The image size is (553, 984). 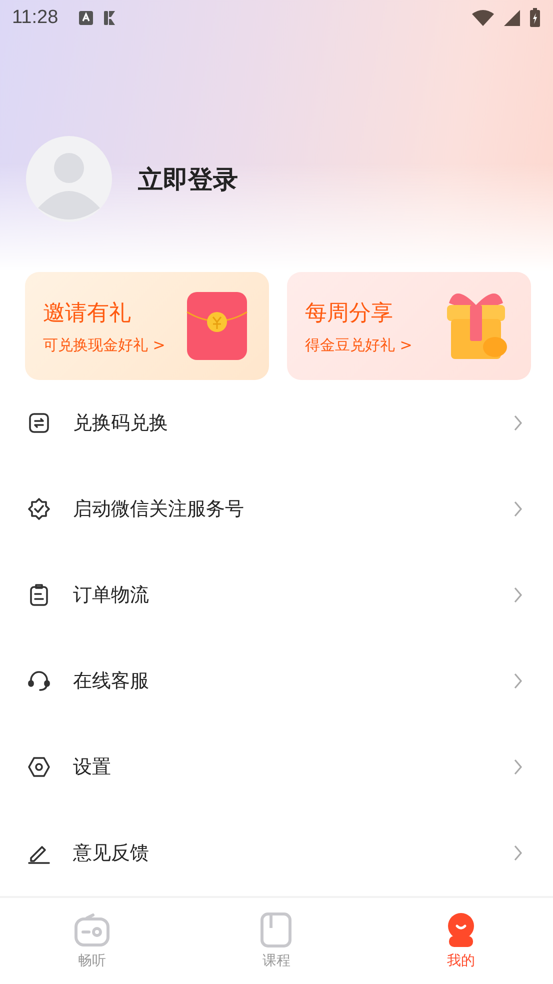 I want to click on menu-label: 启动微信关注服务号, so click(x=159, y=509).